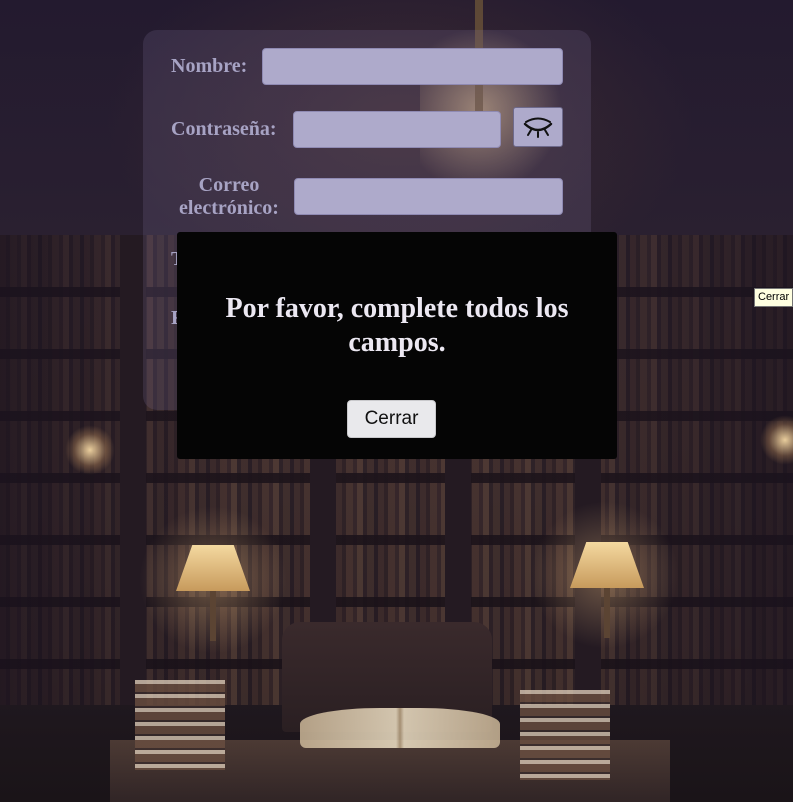 This screenshot has height=802, width=793. I want to click on email-label-line1: Correo, so click(229, 185).